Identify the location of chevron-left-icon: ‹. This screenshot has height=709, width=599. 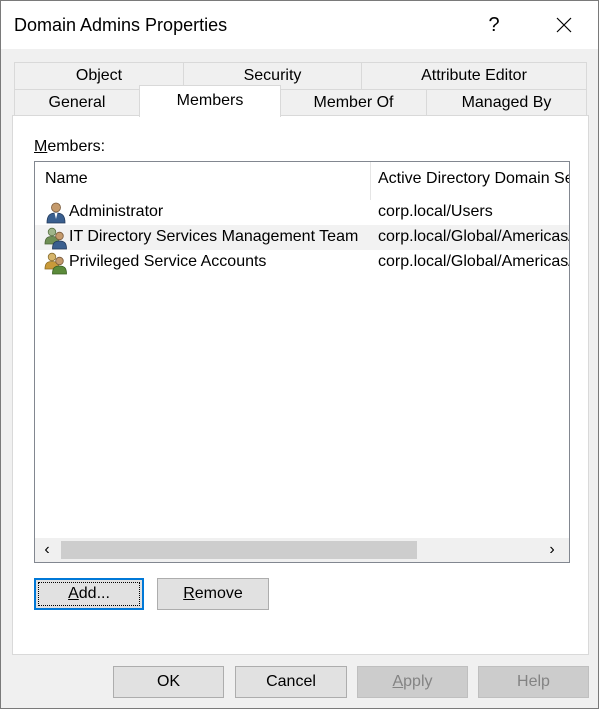
(47, 549).